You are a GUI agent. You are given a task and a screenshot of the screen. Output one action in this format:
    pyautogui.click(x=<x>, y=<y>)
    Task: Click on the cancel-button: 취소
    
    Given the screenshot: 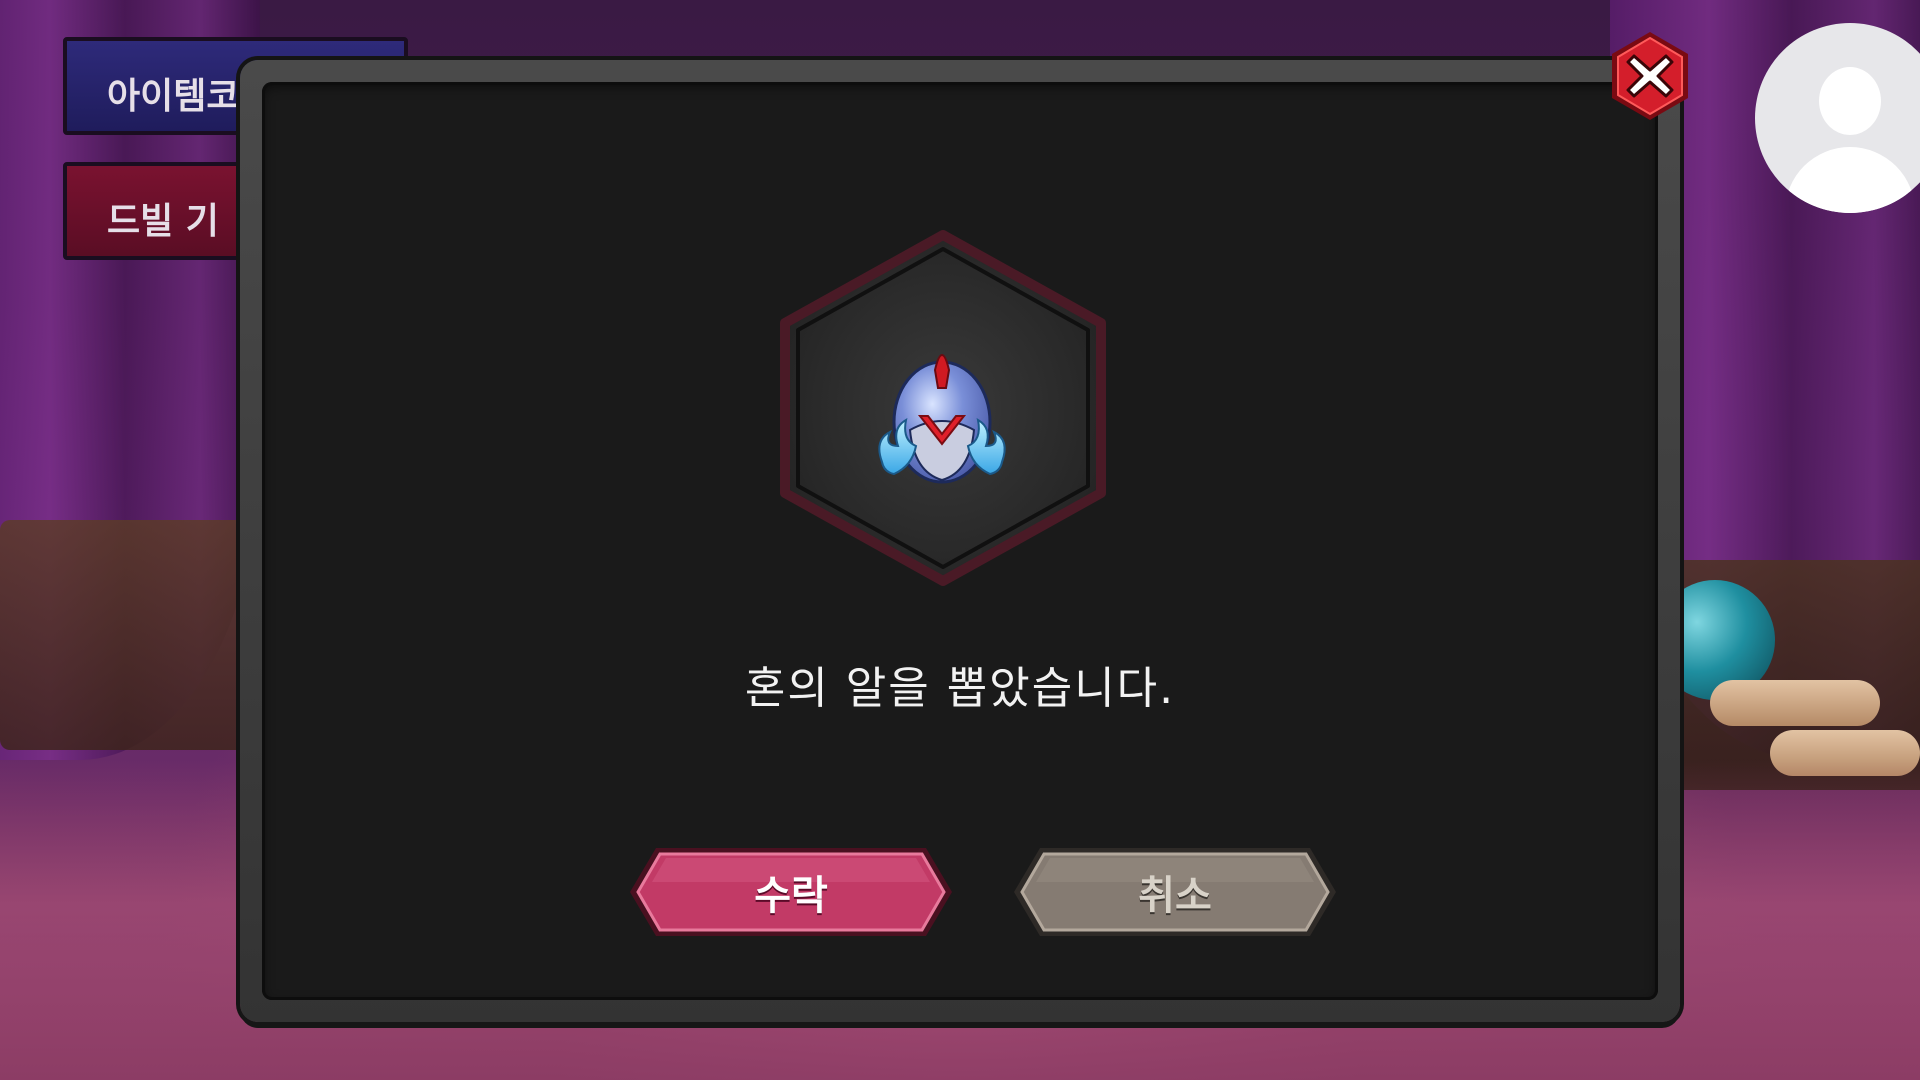 What is the action you would take?
    pyautogui.click(x=1175, y=892)
    